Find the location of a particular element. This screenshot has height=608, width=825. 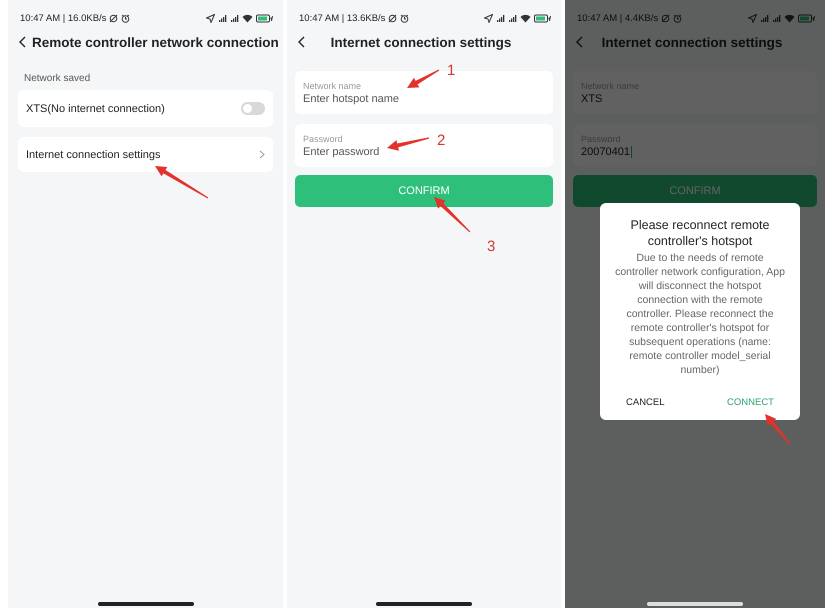

dialog-title: Please reconnect remote controller's hotspot is located at coordinates (700, 233).